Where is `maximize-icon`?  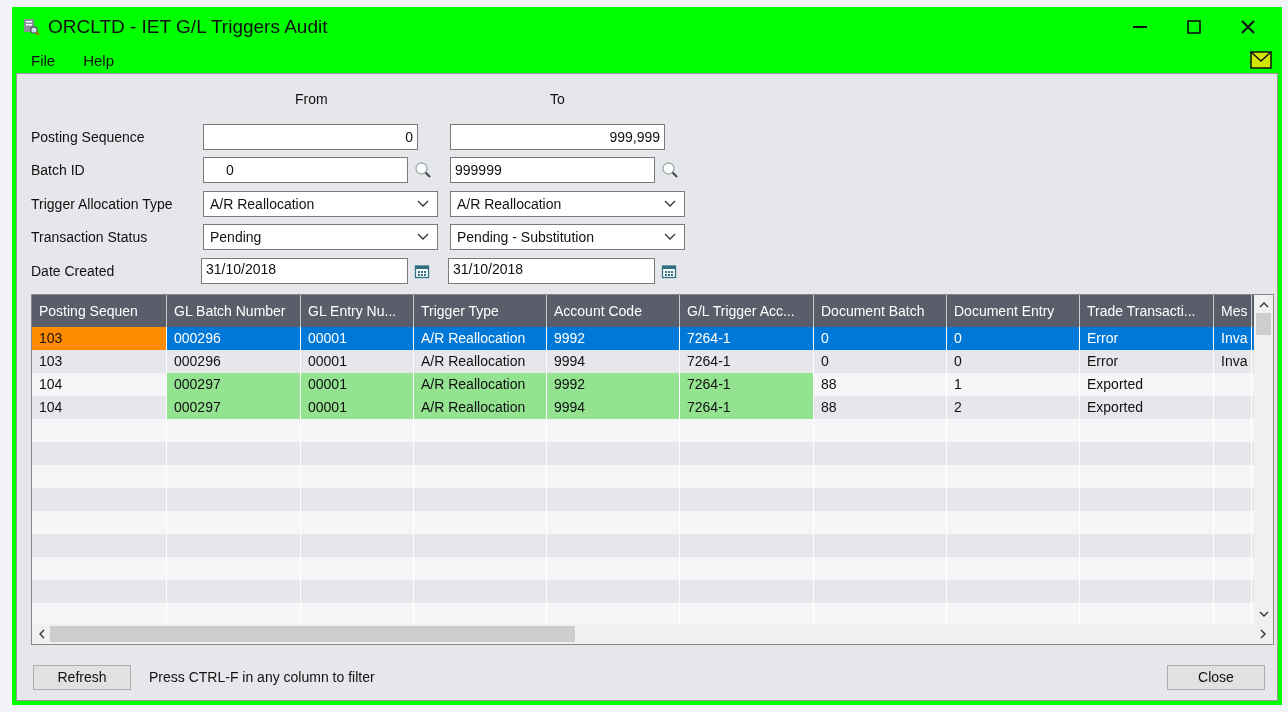
maximize-icon is located at coordinates (1194, 27).